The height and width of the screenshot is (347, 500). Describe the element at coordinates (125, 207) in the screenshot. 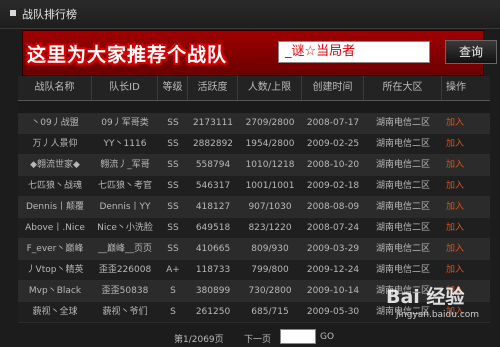

I see `captain-id-cell: Dennis丨YY` at that location.